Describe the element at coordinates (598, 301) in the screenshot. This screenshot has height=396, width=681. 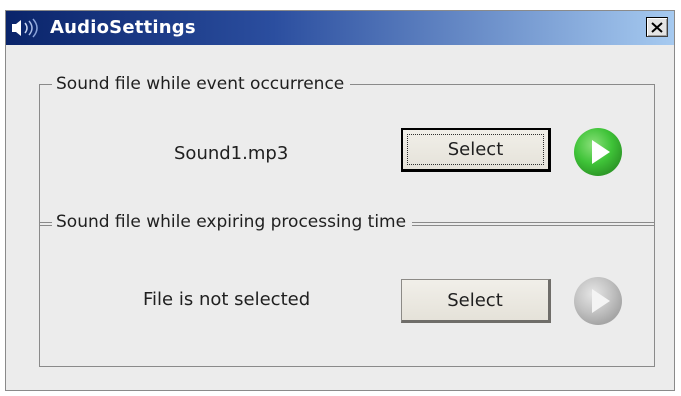
I see `play-icon-disabled` at that location.